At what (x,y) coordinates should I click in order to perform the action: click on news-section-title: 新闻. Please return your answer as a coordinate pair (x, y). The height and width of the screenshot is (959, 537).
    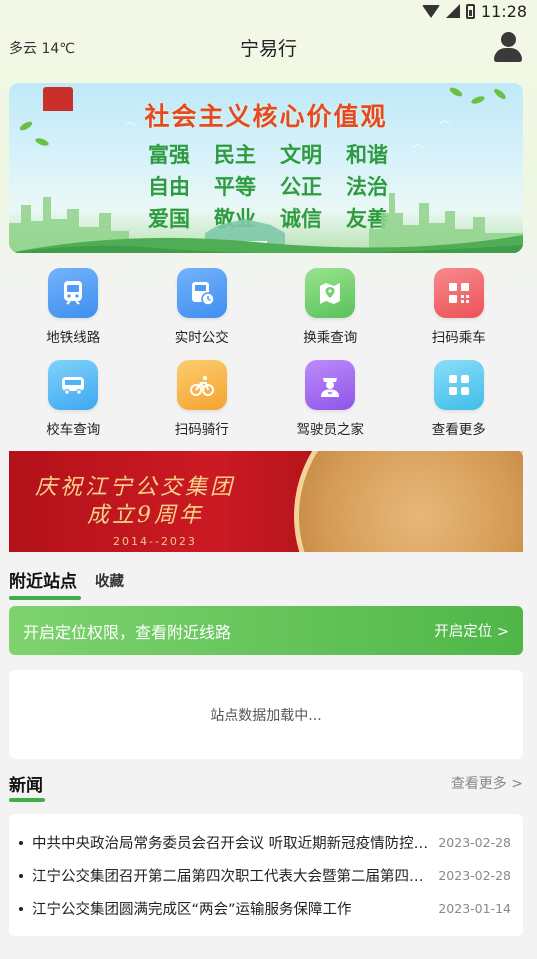
    Looking at the image, I should click on (27, 786).